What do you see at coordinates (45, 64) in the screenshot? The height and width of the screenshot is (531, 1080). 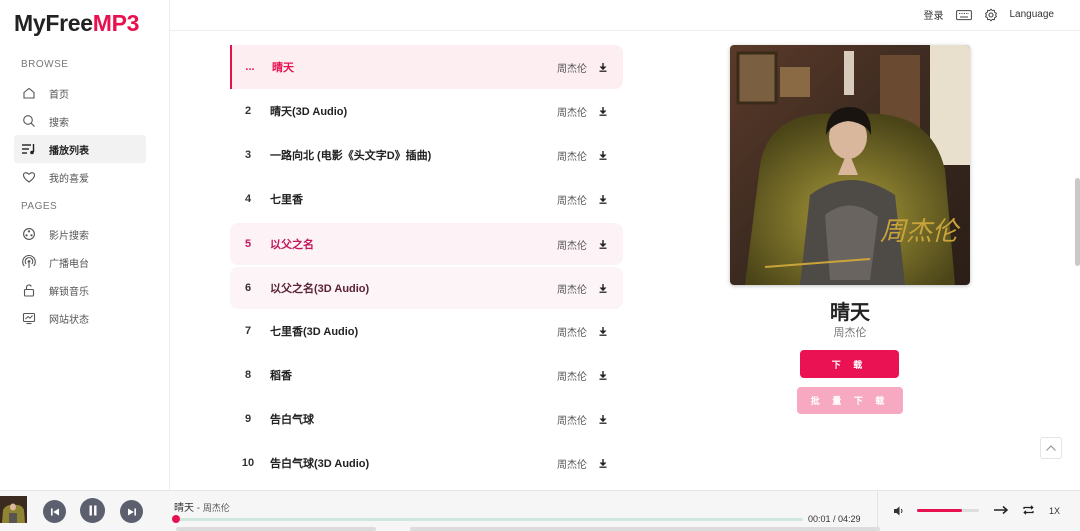 I see `browse-section-label: BROWSE` at bounding box center [45, 64].